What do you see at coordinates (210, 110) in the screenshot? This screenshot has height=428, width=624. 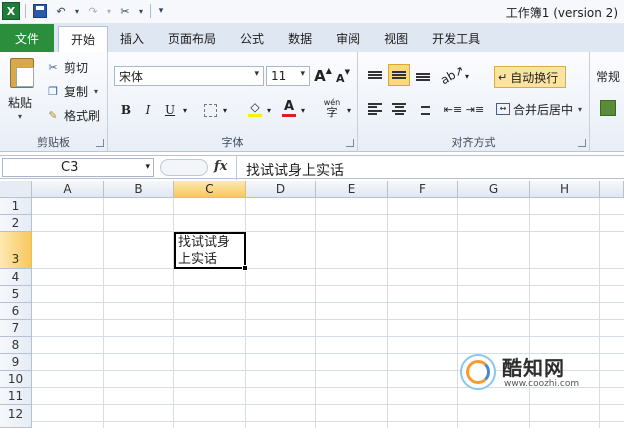 I see `borders-button` at bounding box center [210, 110].